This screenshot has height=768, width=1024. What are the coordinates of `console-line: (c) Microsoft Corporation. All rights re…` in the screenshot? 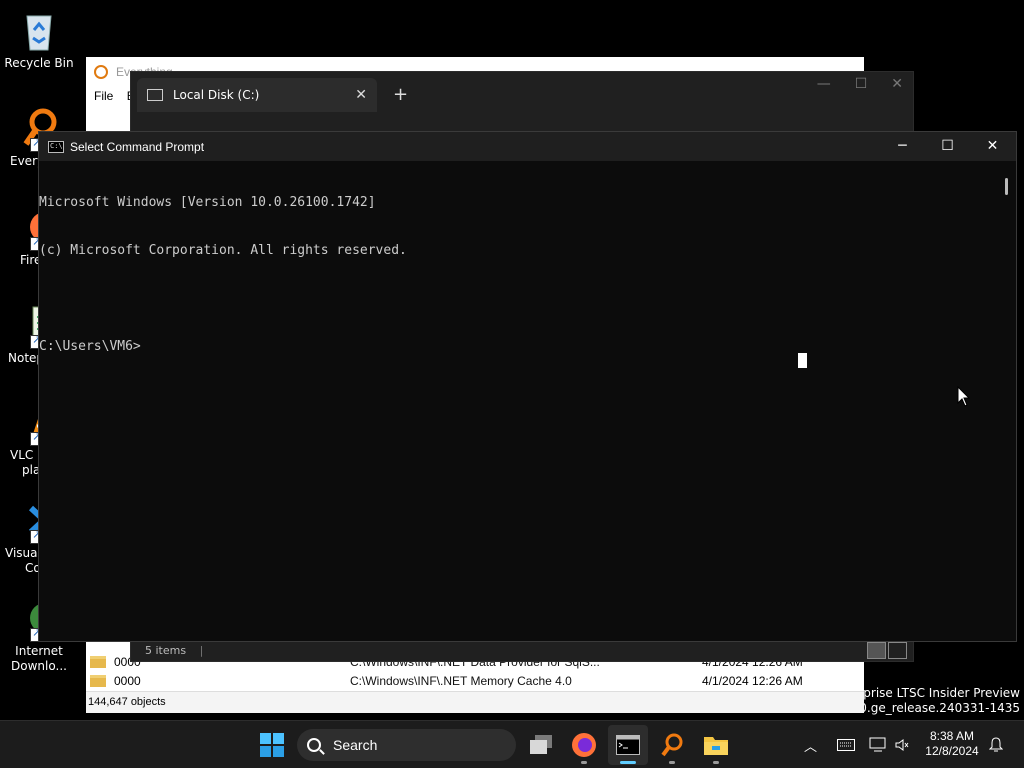 It's located at (223, 250).